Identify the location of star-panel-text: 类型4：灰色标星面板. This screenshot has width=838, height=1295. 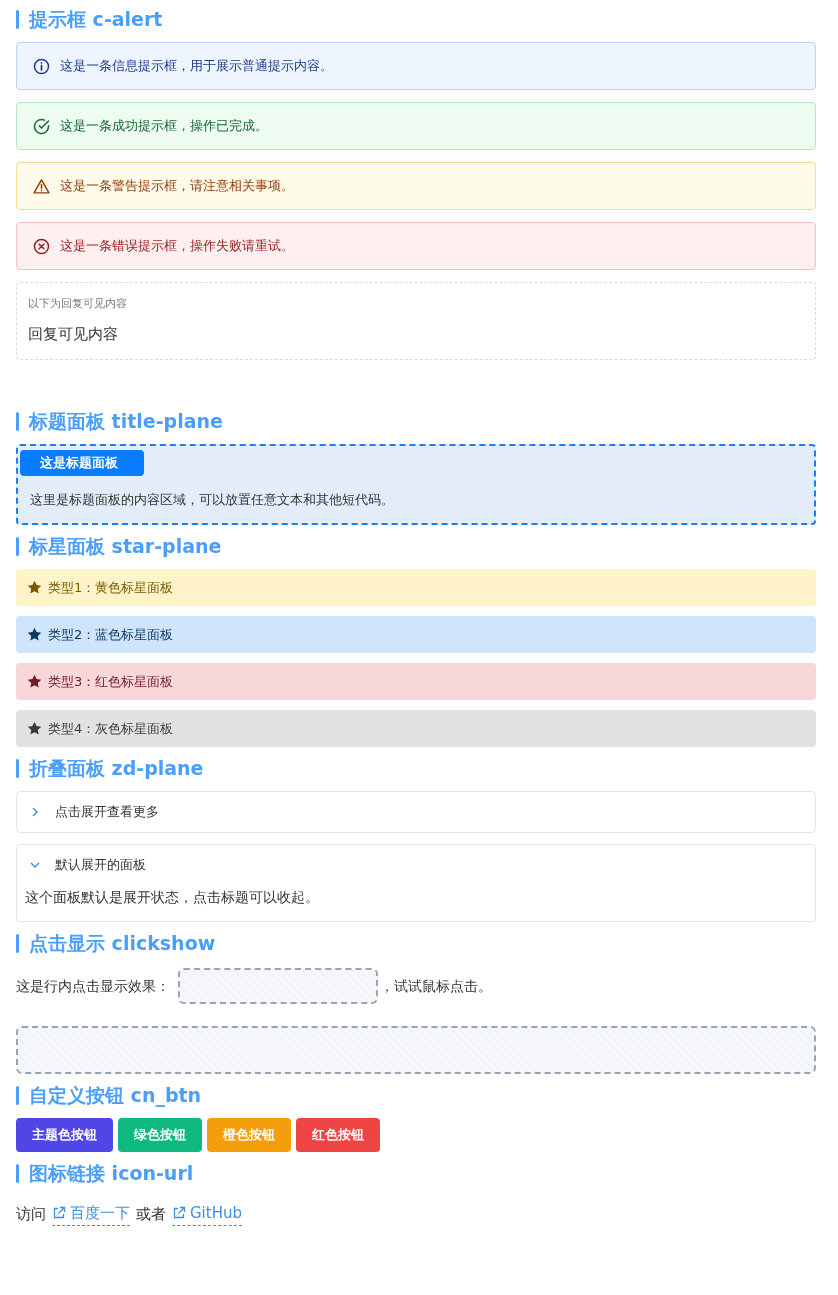
(111, 728).